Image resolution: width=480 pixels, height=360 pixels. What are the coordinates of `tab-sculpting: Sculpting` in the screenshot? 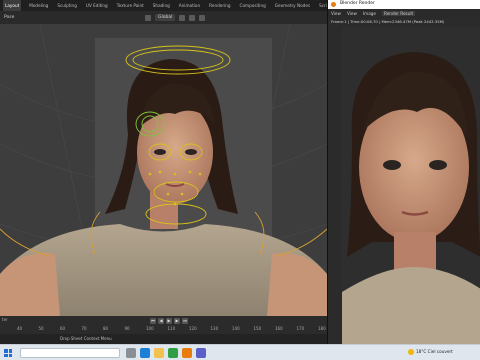 It's located at (67, 5).